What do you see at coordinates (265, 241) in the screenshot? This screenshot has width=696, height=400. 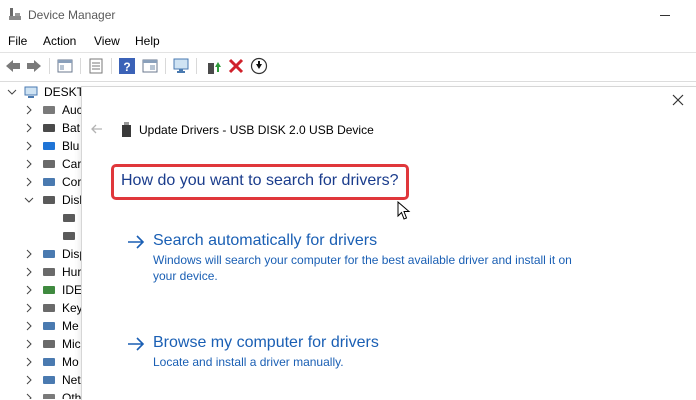 I see `search-automatically-option: Search automatically for drivers` at bounding box center [265, 241].